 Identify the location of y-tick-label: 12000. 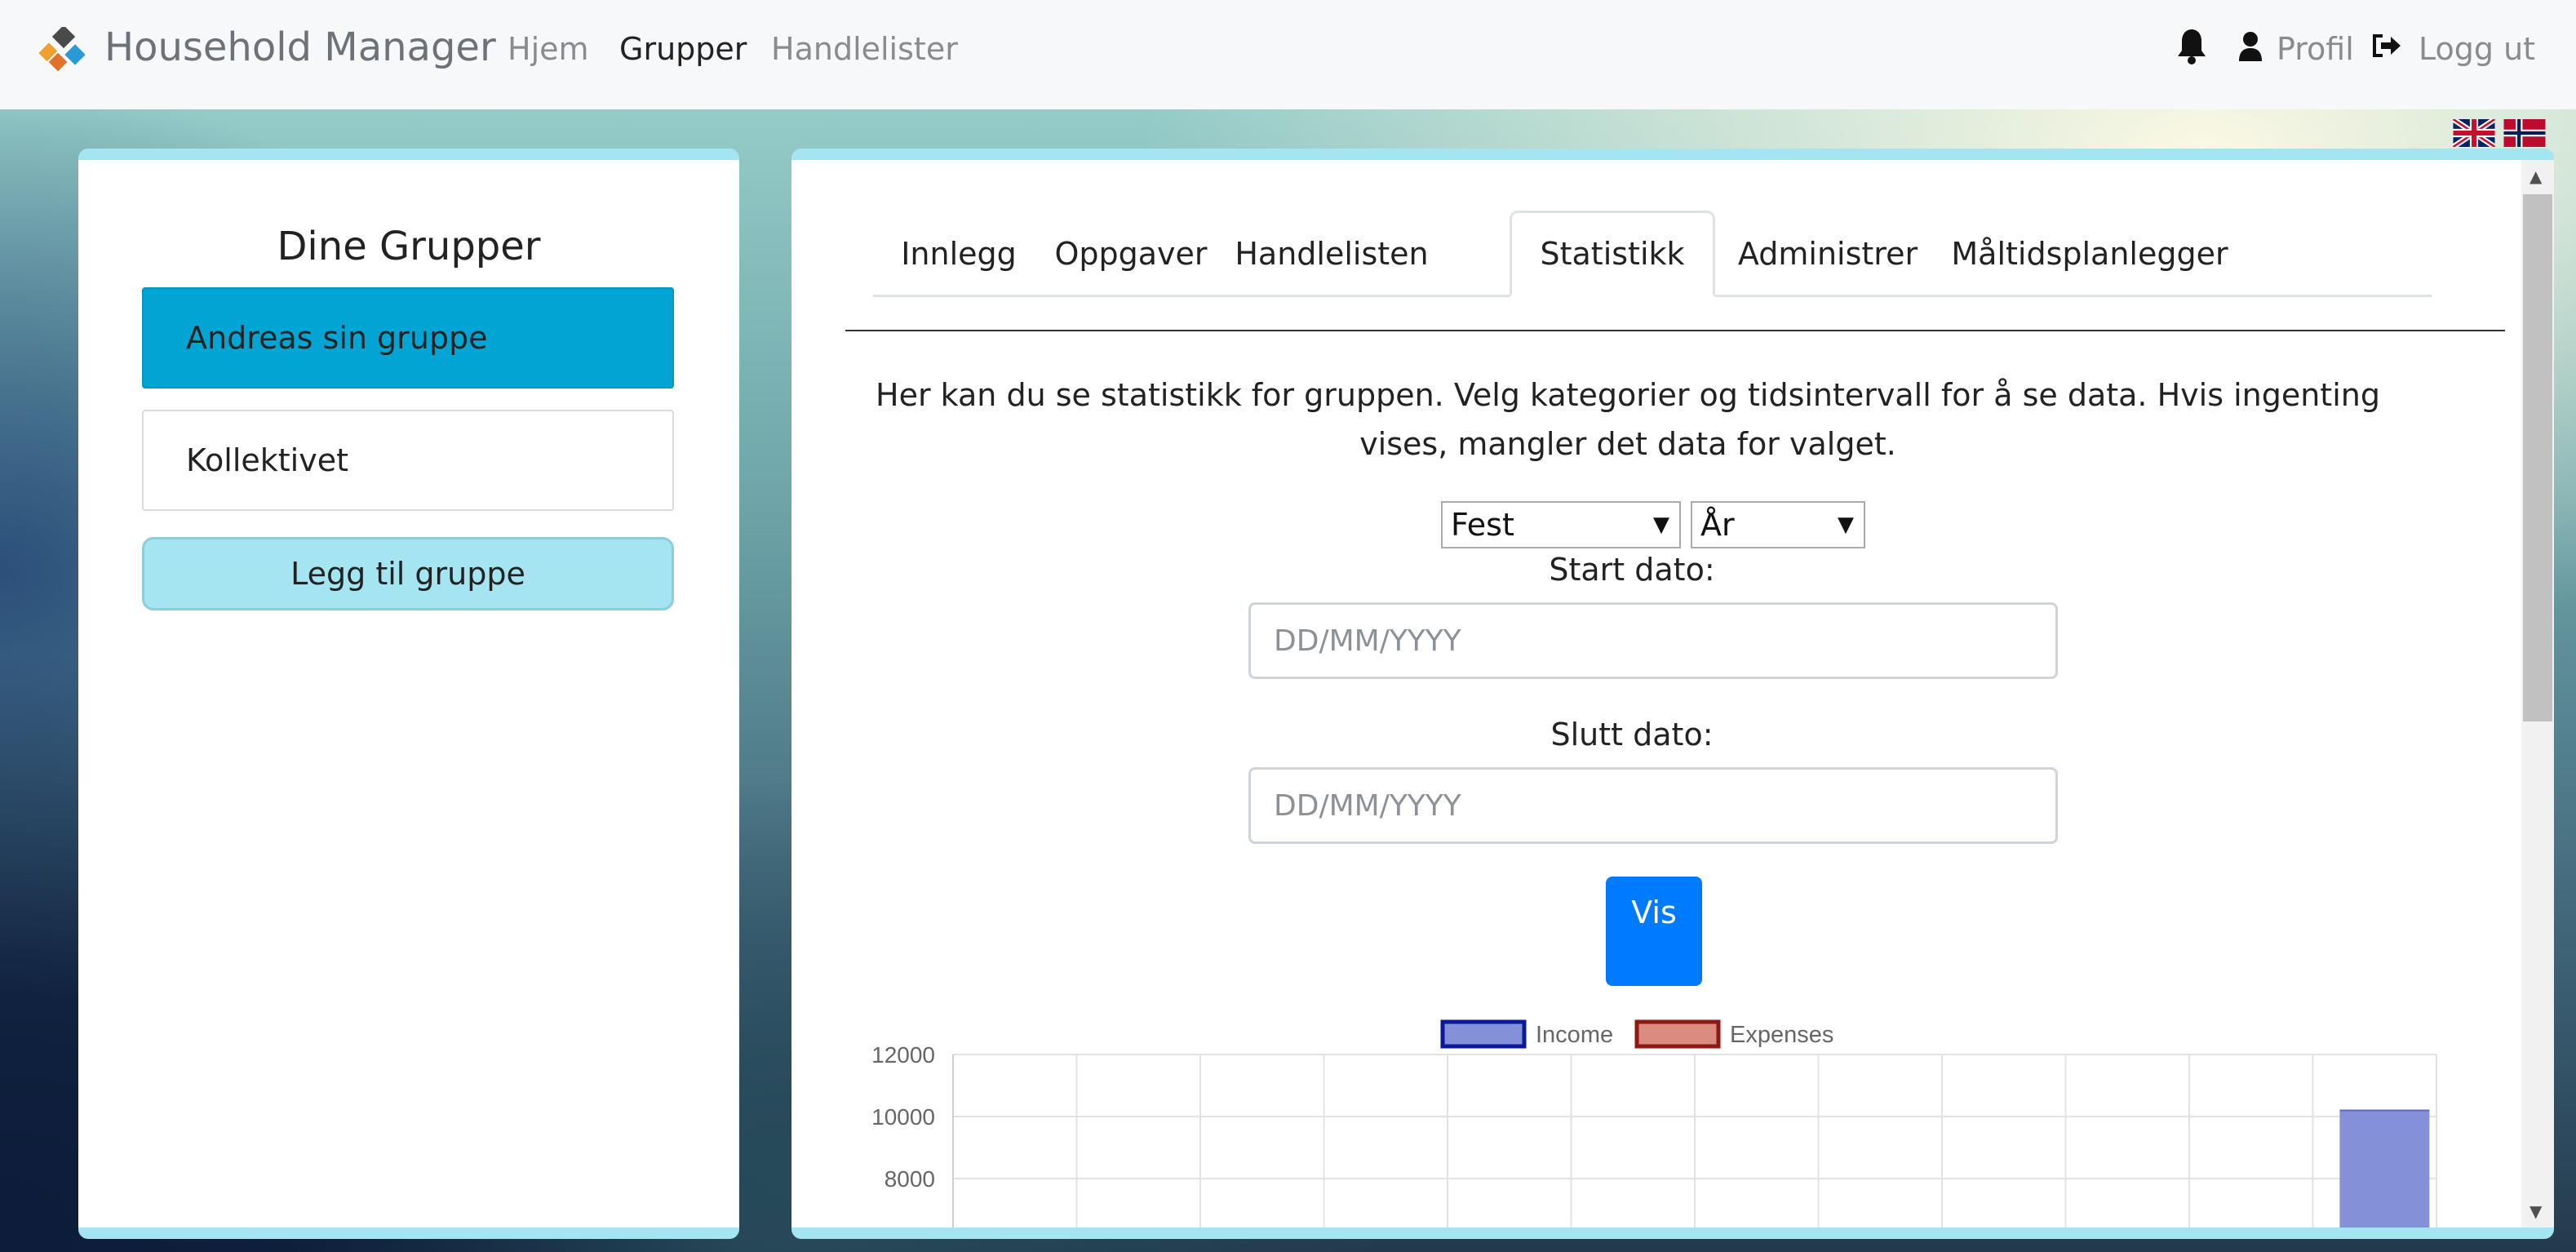
(903, 1055).